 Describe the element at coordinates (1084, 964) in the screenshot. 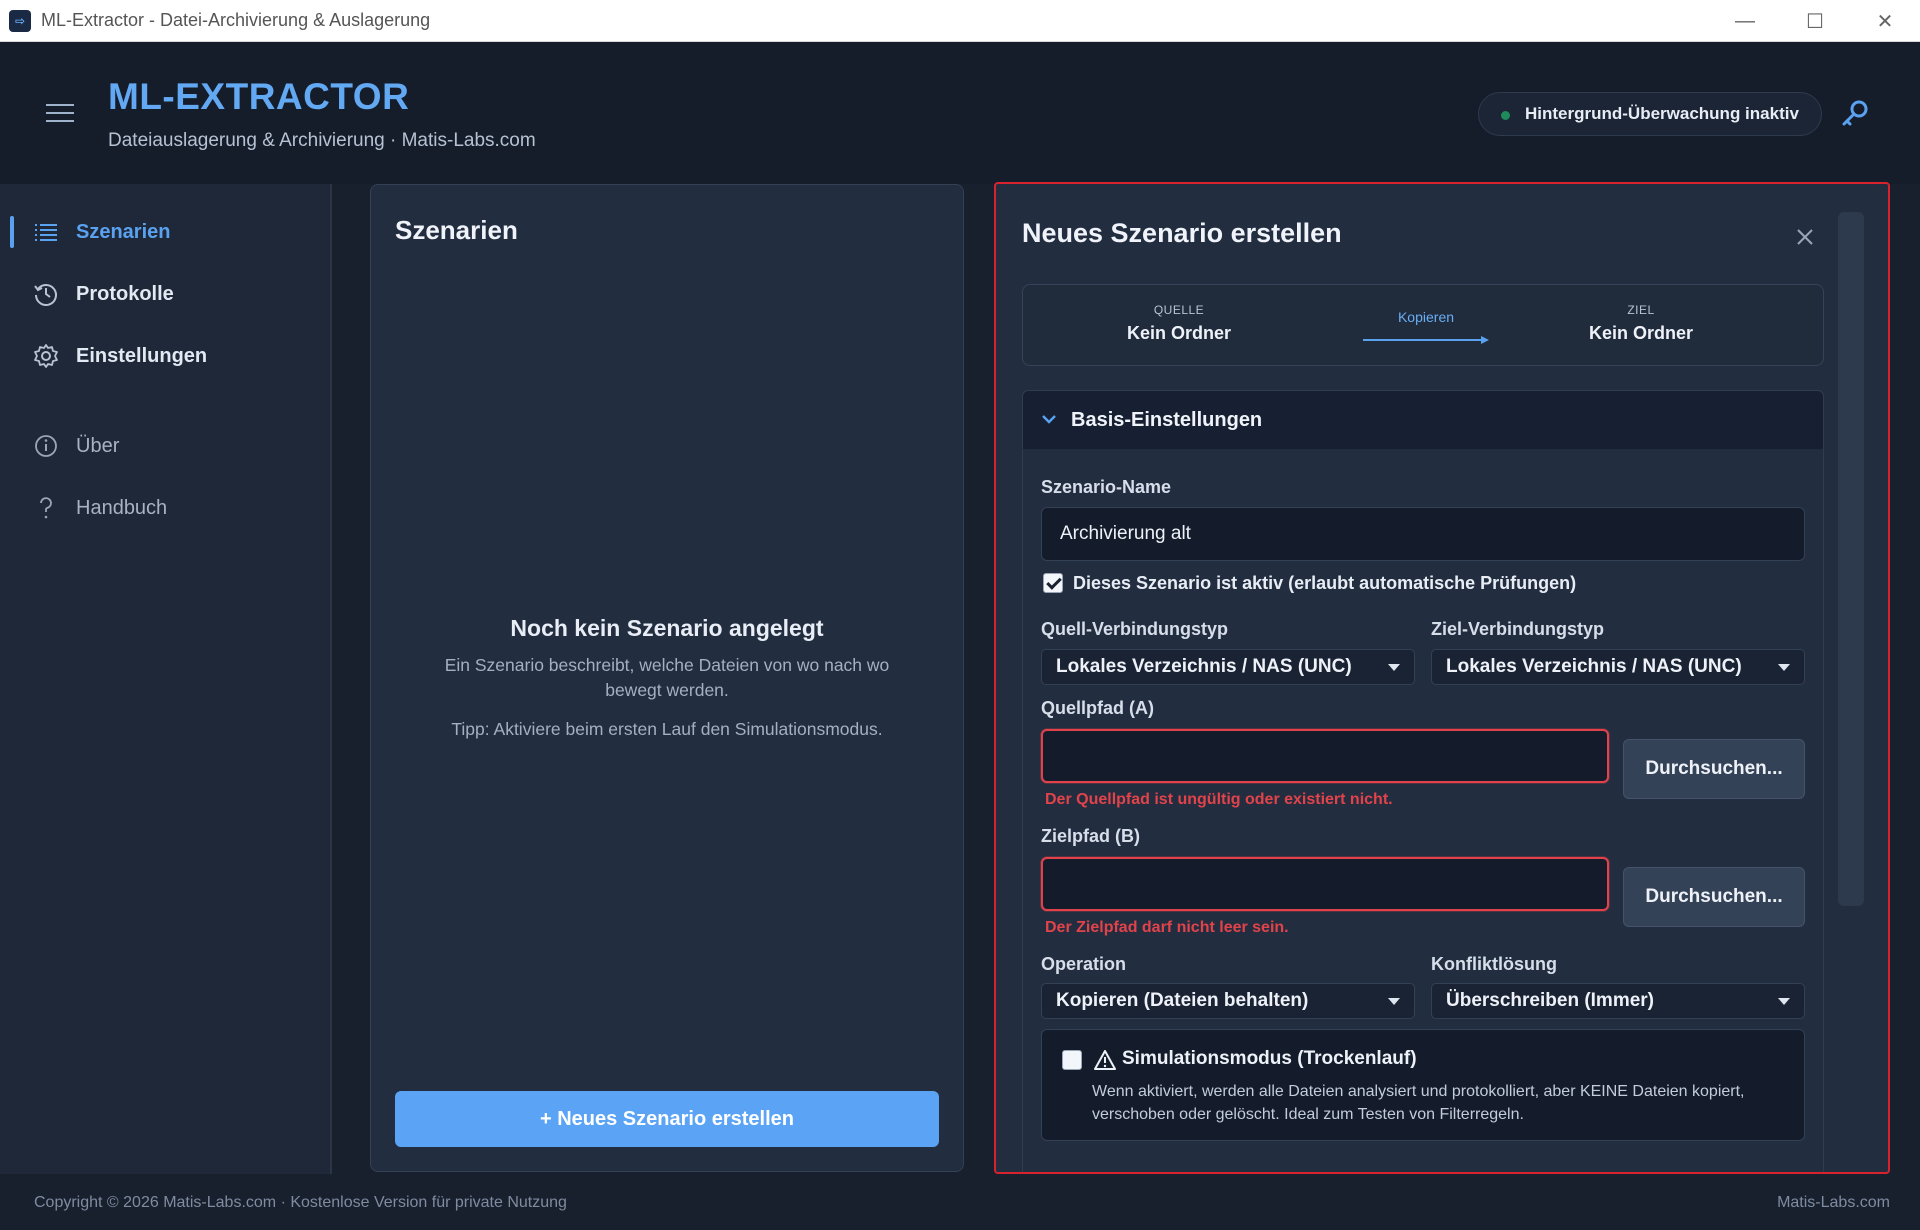

I see `operation-label: Operation` at that location.